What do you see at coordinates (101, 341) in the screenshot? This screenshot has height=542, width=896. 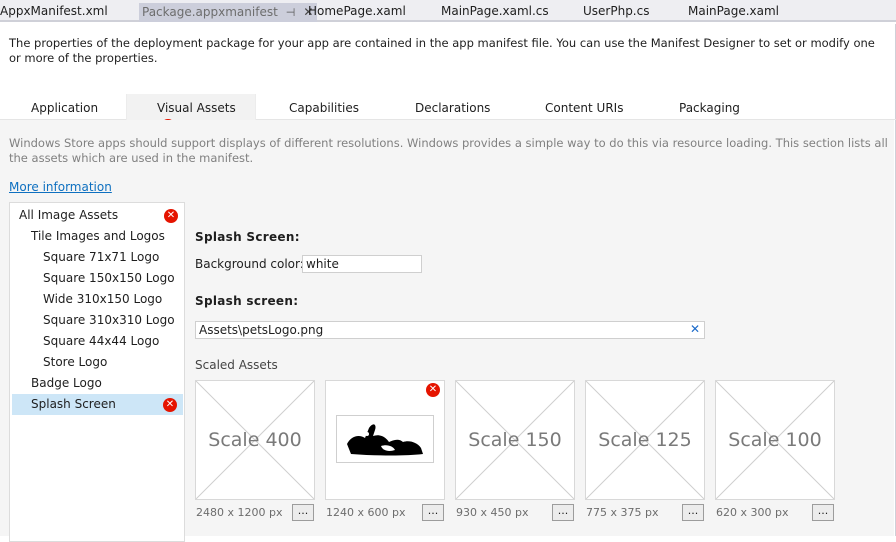 I see `tree-item-label: Square 44x44 Logo` at bounding box center [101, 341].